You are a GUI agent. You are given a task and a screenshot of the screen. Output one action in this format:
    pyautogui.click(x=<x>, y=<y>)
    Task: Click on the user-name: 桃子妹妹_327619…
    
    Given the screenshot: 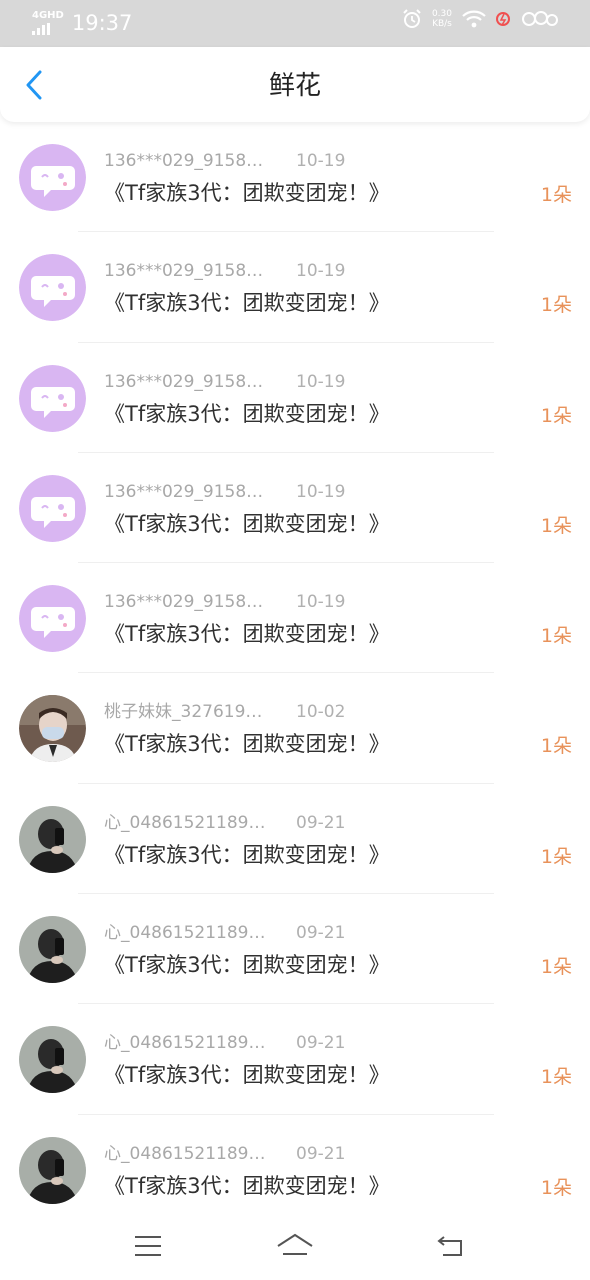 What is the action you would take?
    pyautogui.click(x=183, y=712)
    